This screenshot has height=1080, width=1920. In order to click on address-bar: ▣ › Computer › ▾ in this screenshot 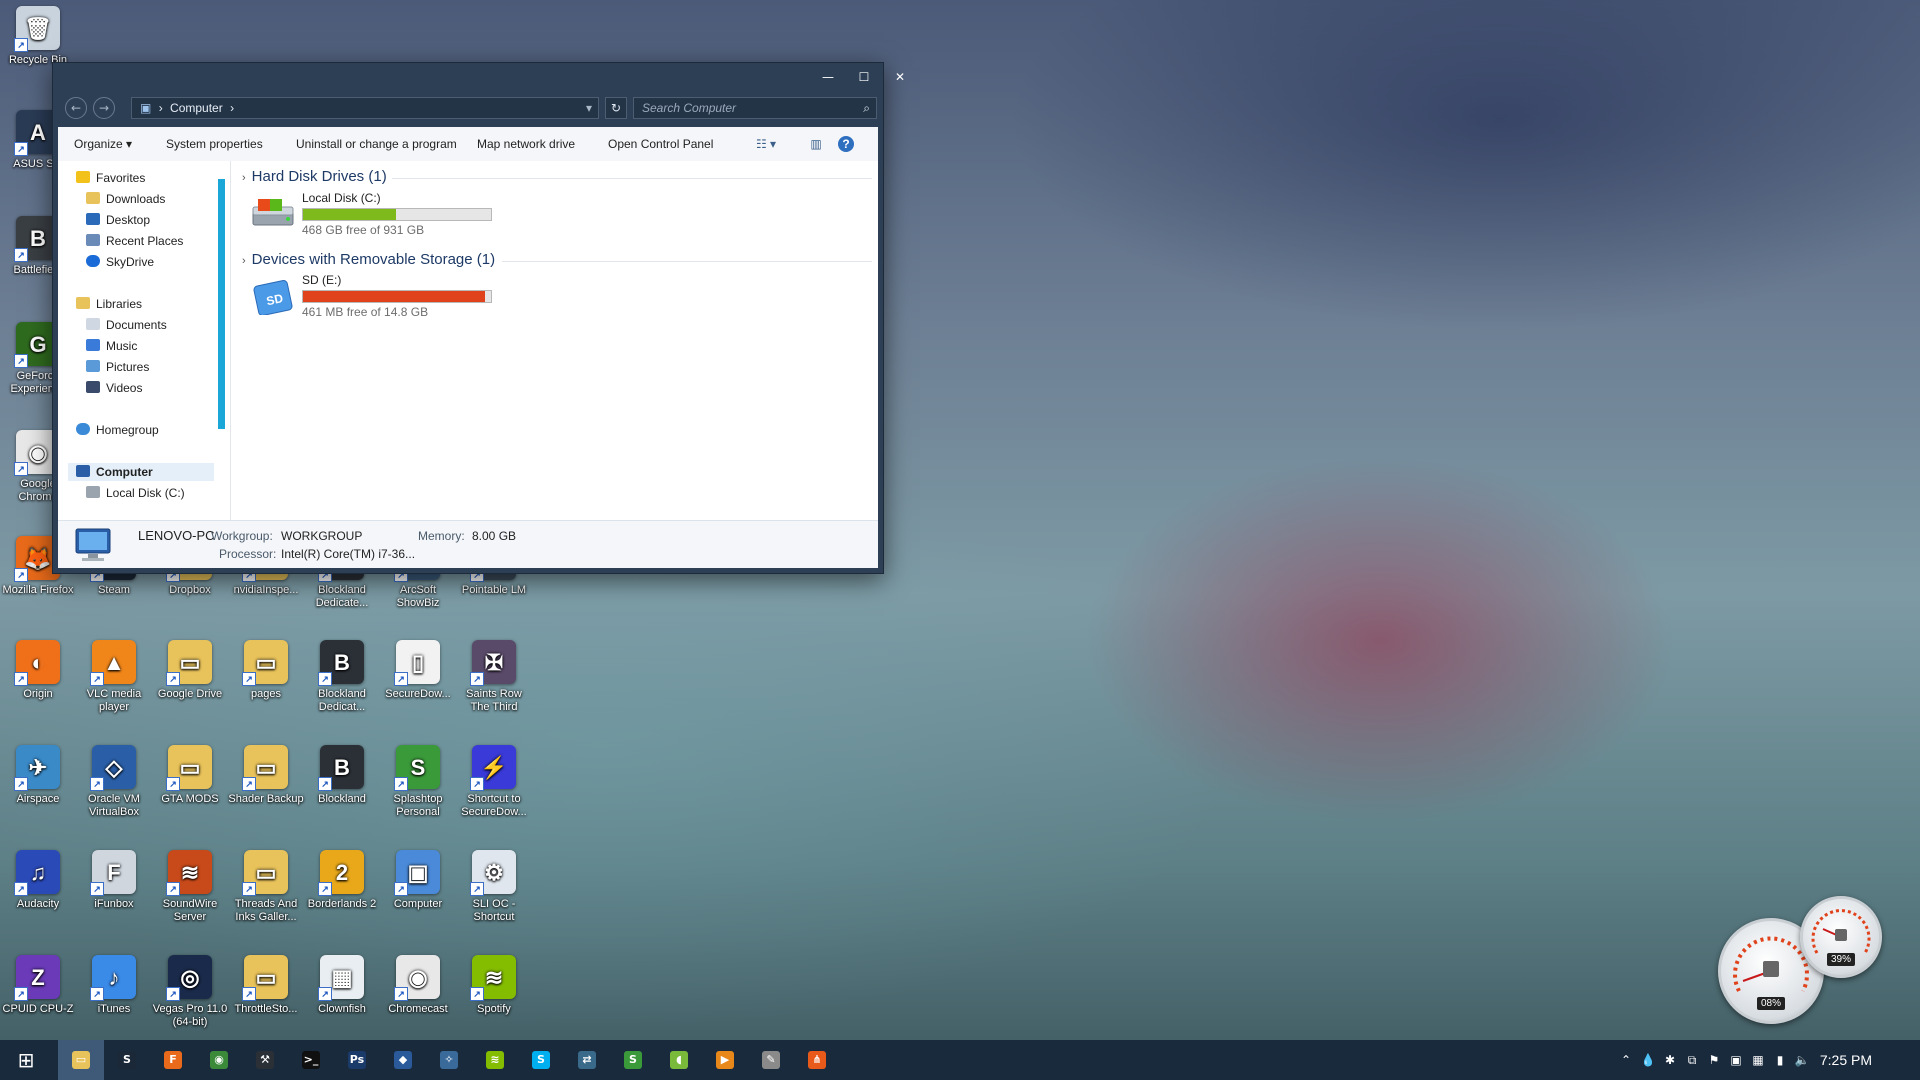, I will do `click(365, 108)`.